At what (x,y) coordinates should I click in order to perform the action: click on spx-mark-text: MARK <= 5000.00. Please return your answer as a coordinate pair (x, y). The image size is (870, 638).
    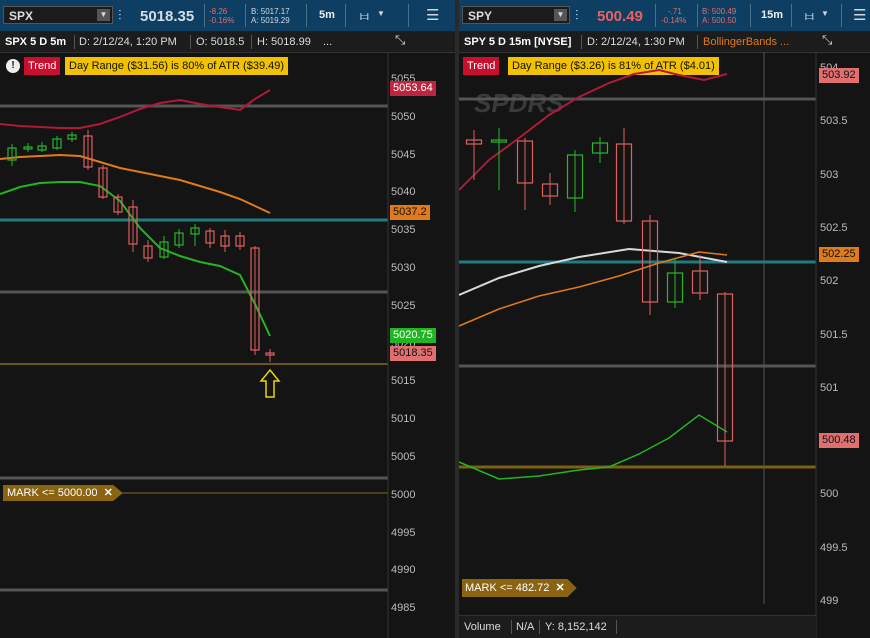
    Looking at the image, I should click on (52, 493).